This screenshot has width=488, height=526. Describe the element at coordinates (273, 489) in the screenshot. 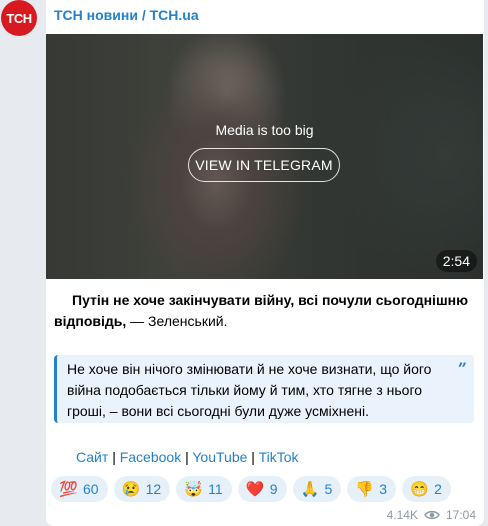

I see `reaction-count: 9` at that location.